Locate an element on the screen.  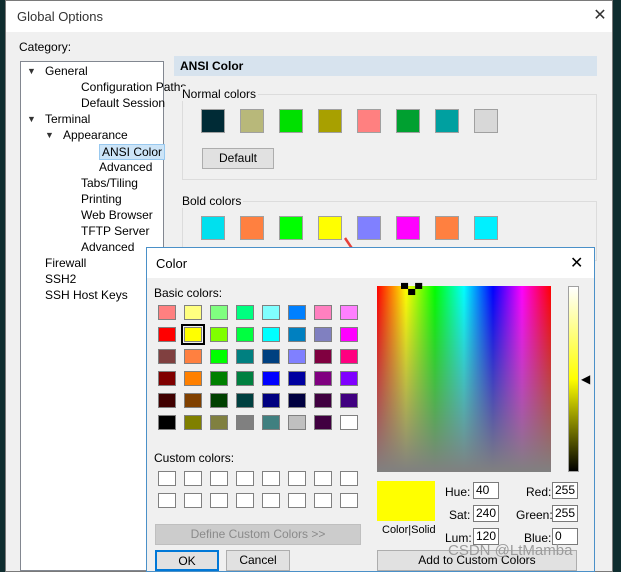
default-button: Default is located at coordinates (238, 158).